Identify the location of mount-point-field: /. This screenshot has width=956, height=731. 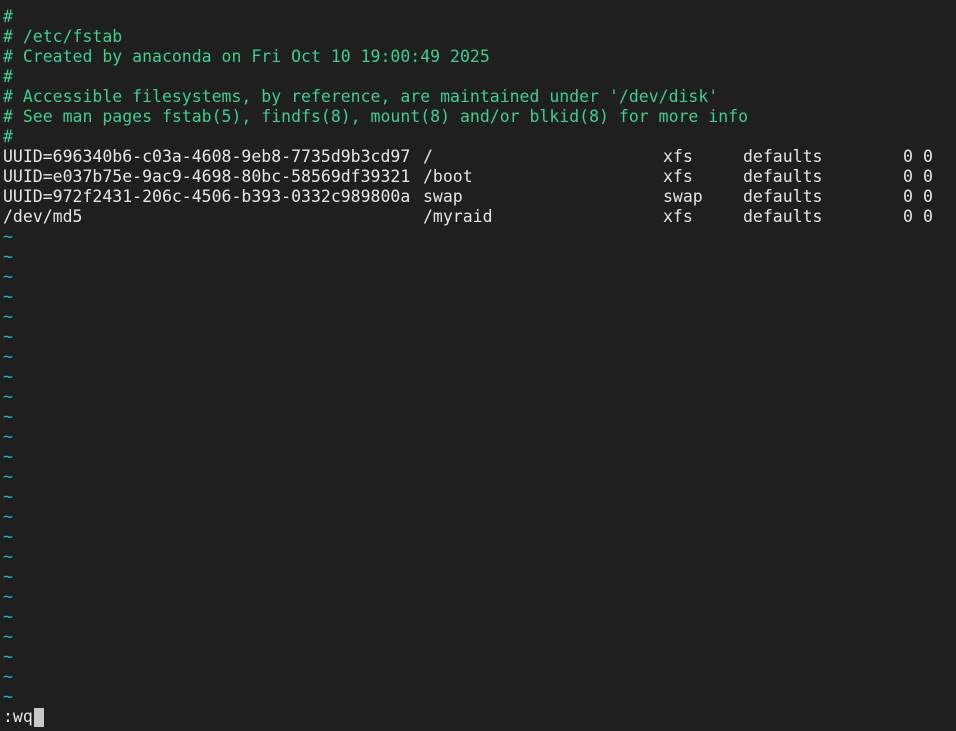
(428, 156).